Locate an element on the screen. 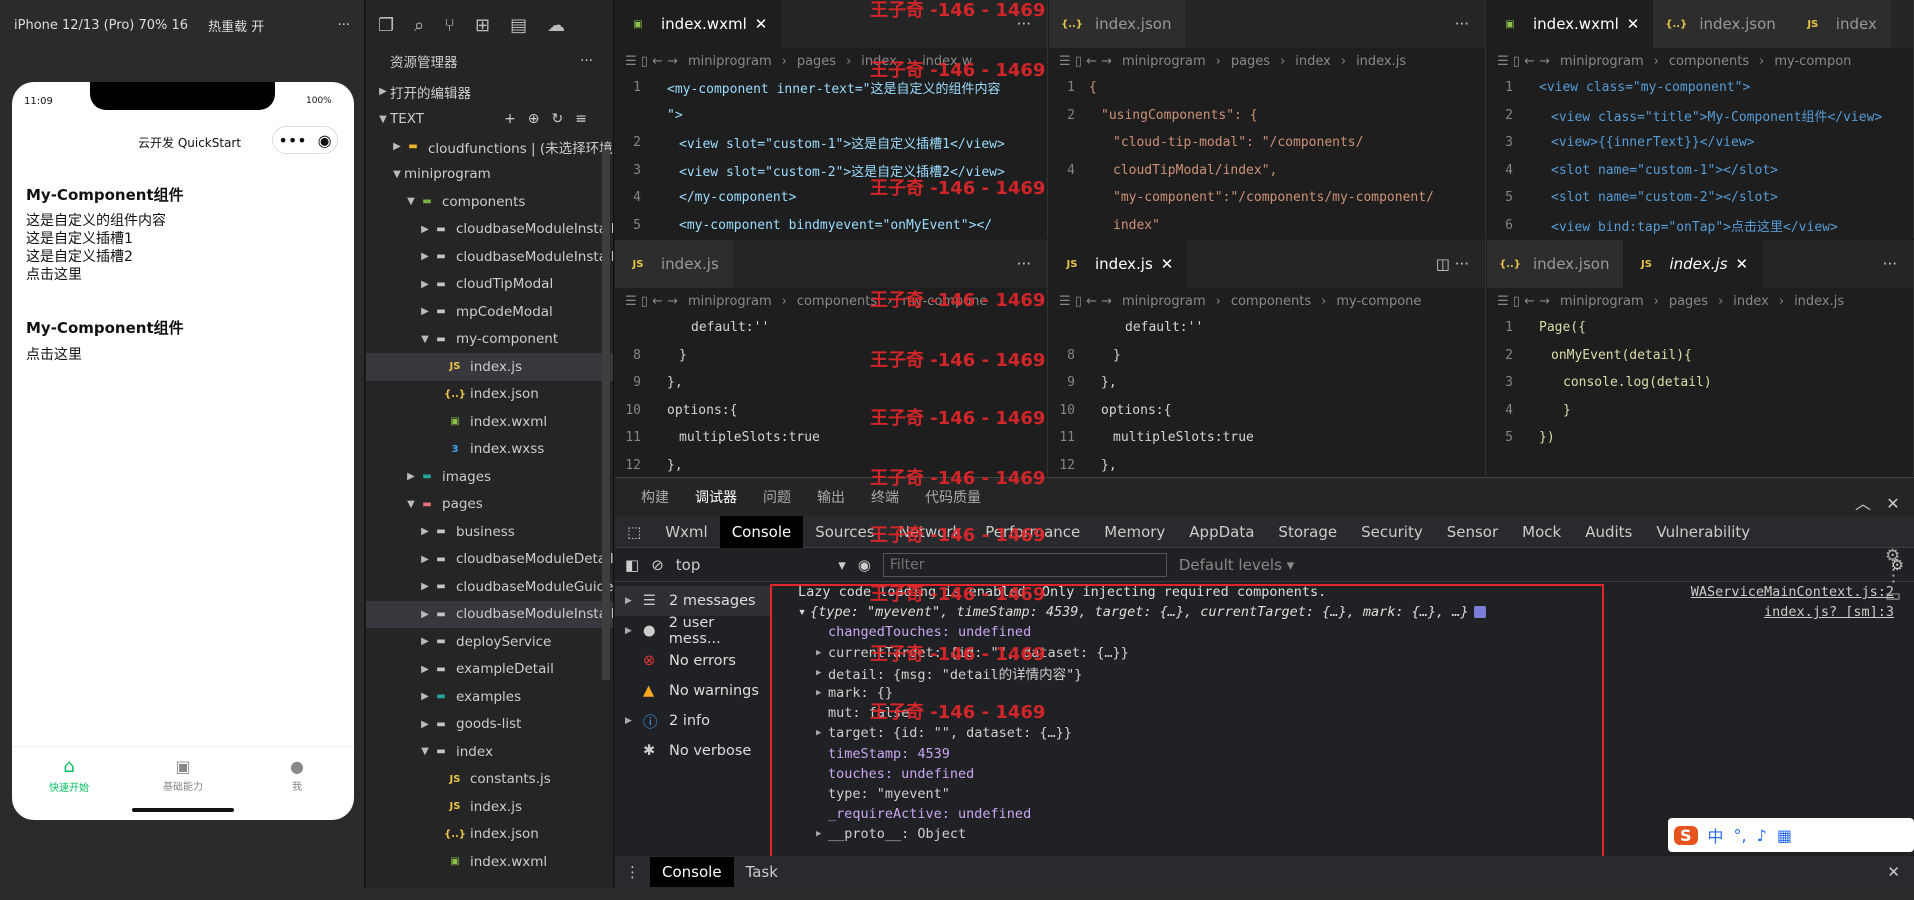  tab-component-json: {..} index.json is located at coordinates (1721, 24).